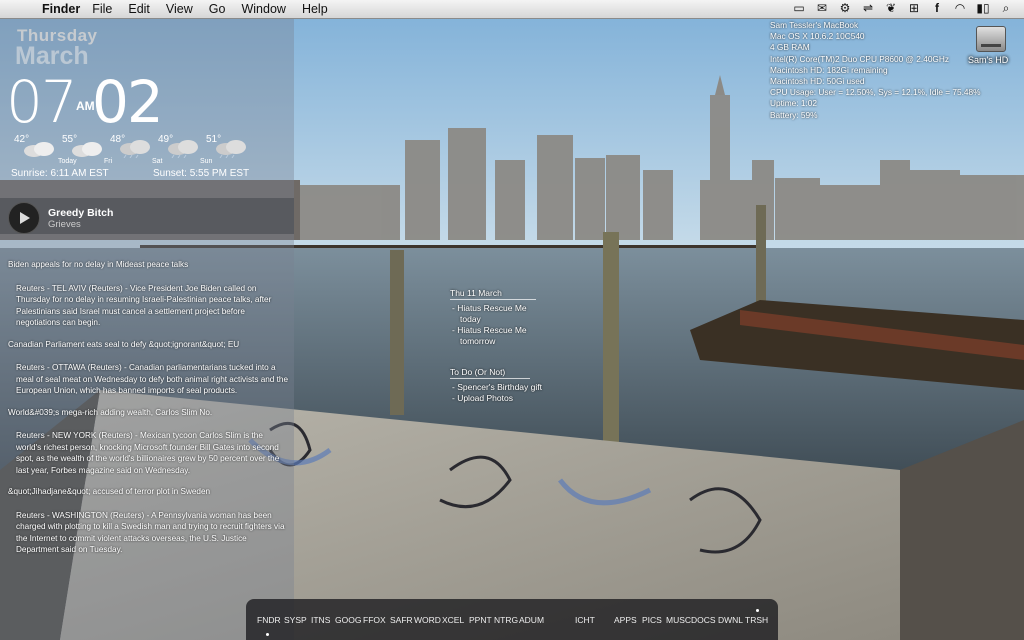 The image size is (1024, 640). Describe the element at coordinates (678, 620) in the screenshot. I see `dock-item-music: MUSC` at that location.